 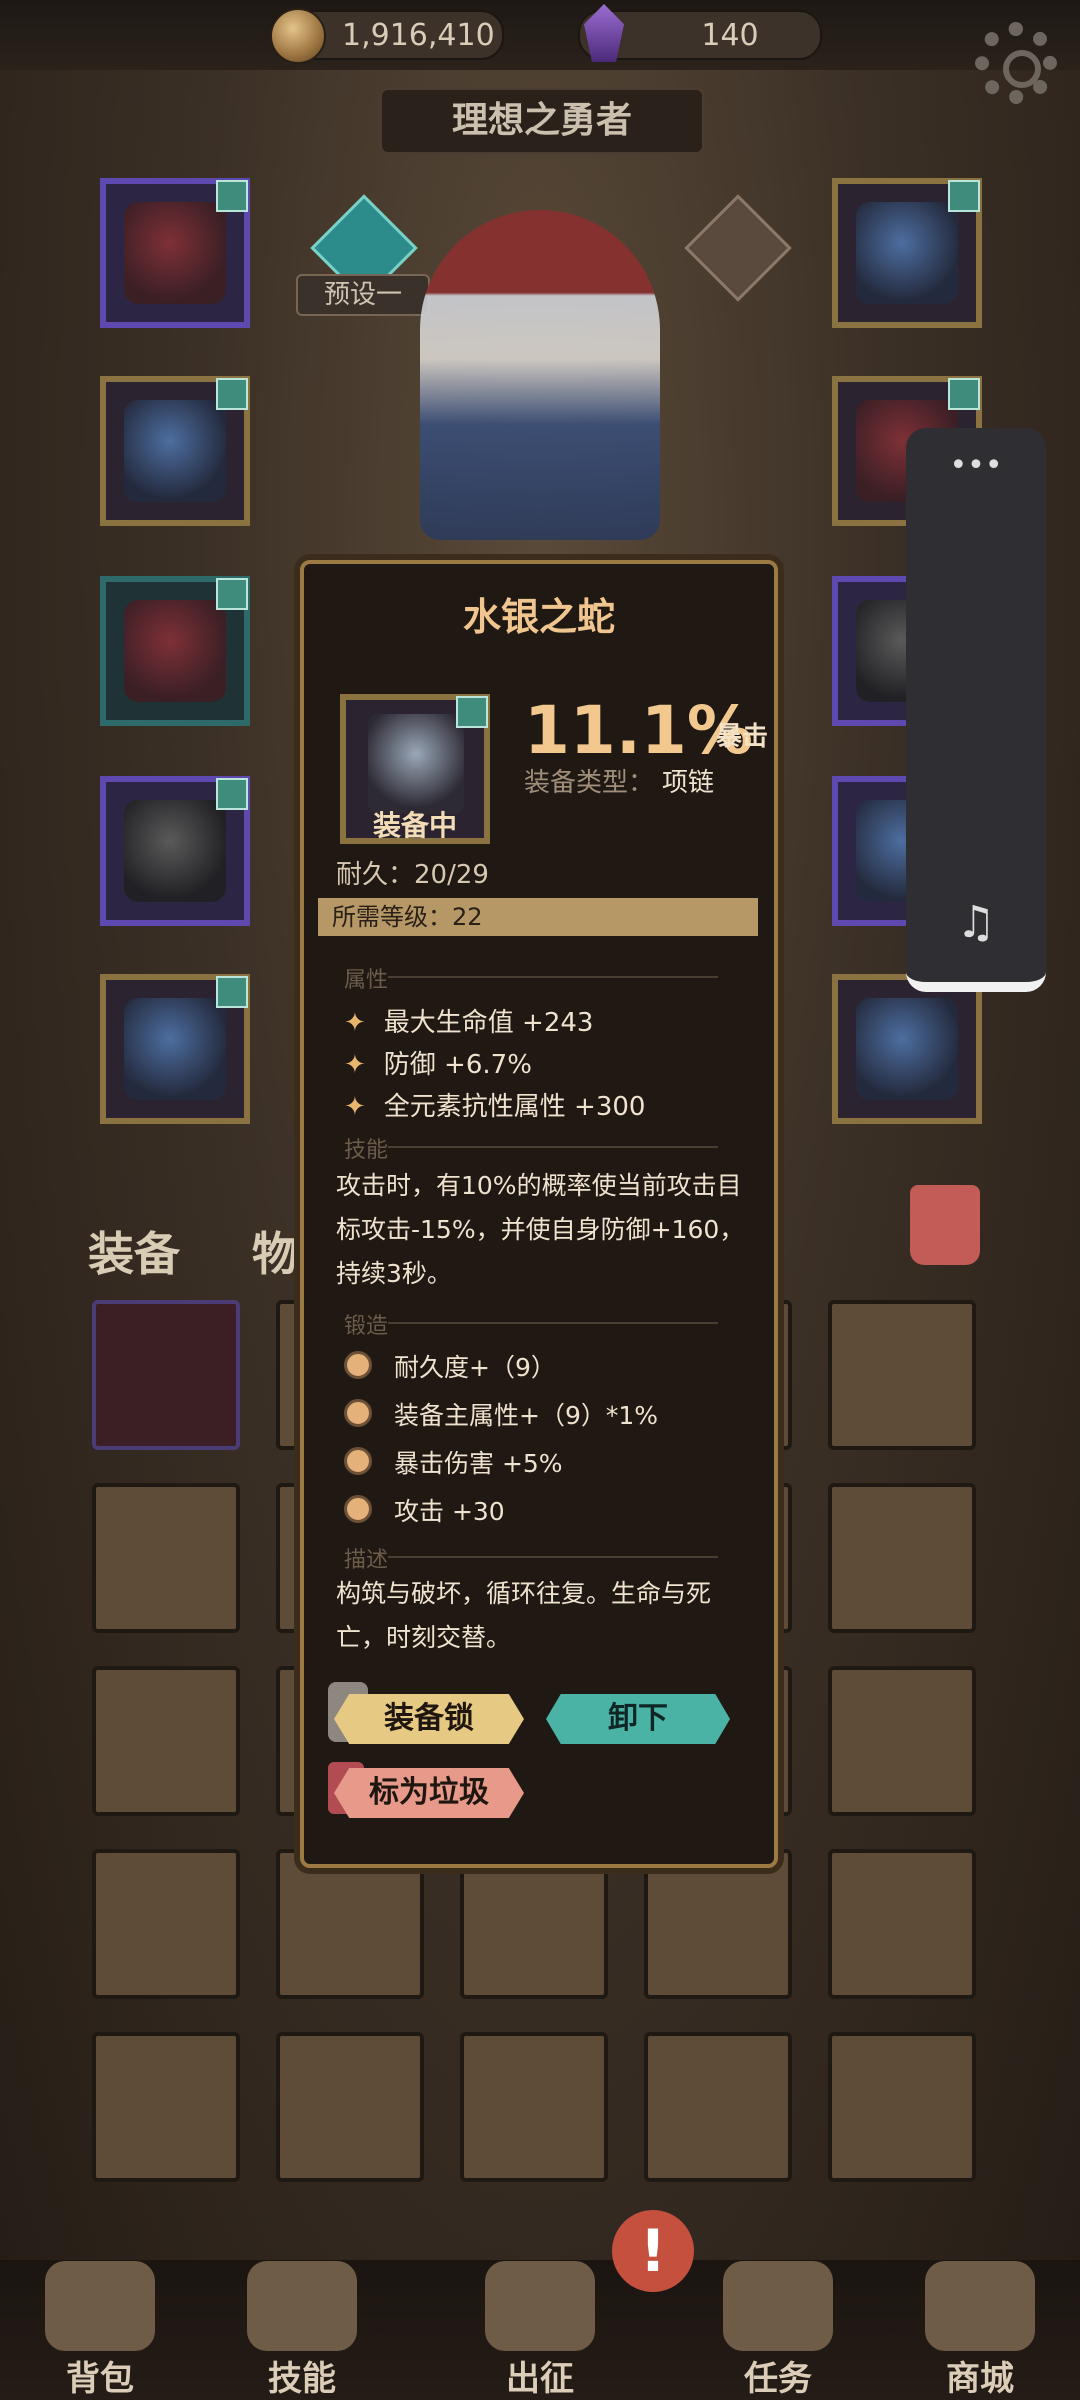 I want to click on attribute-line: ✦ 最大生命值 +243, so click(x=468, y=1020).